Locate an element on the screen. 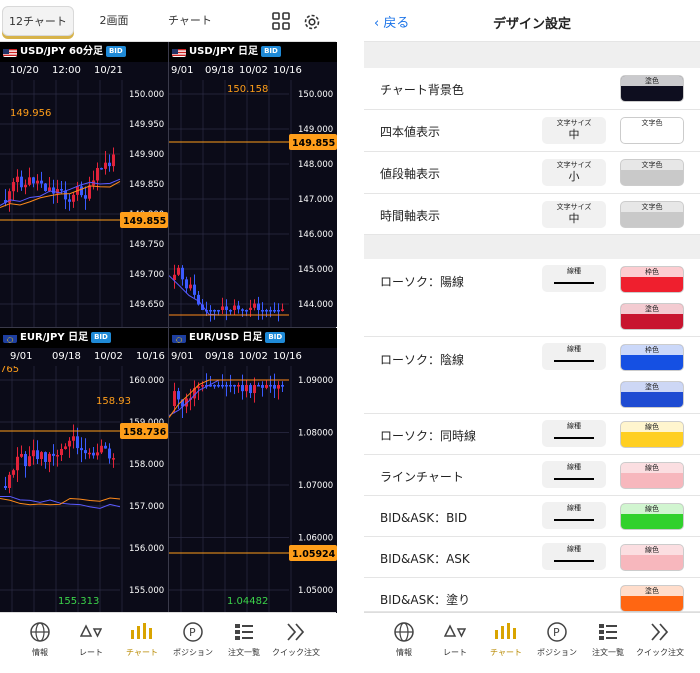  font-size-title: 文字サイズ is located at coordinates (574, 123).